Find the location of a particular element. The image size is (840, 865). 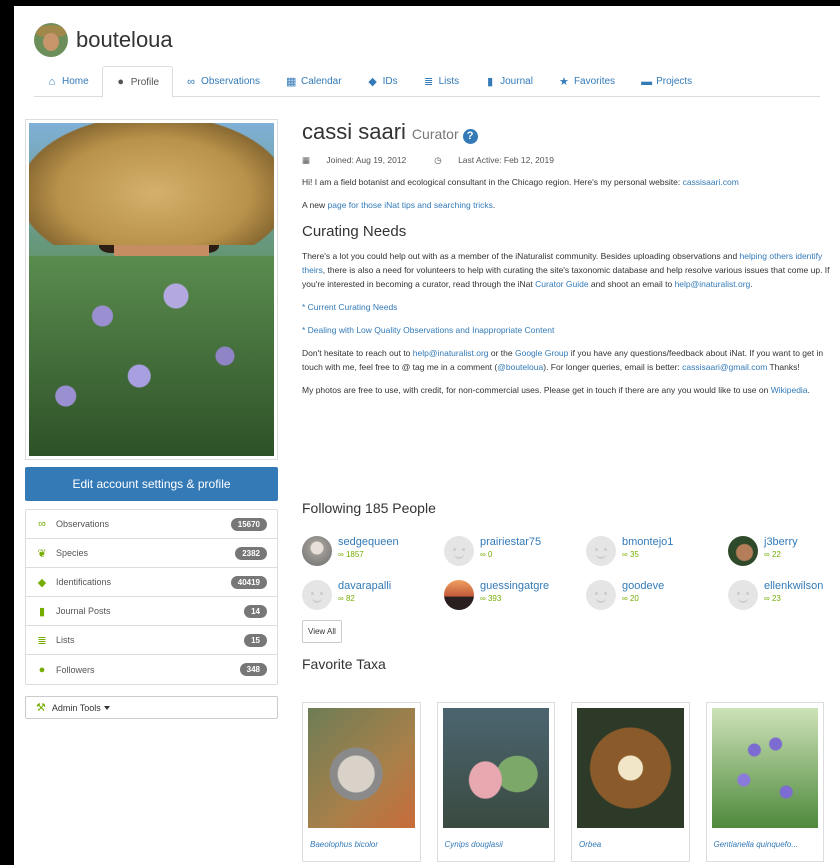

user-mention-link: @bouteloua is located at coordinates (520, 367).